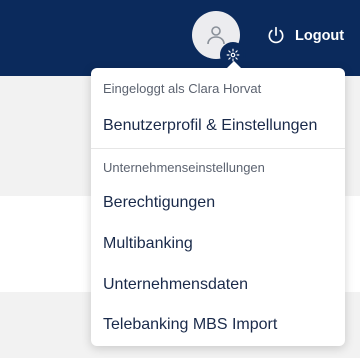 The width and height of the screenshot is (360, 358). What do you see at coordinates (182, 88) in the screenshot?
I see `logged-in-as-label: Eingeloggt als Clara Horvat` at bounding box center [182, 88].